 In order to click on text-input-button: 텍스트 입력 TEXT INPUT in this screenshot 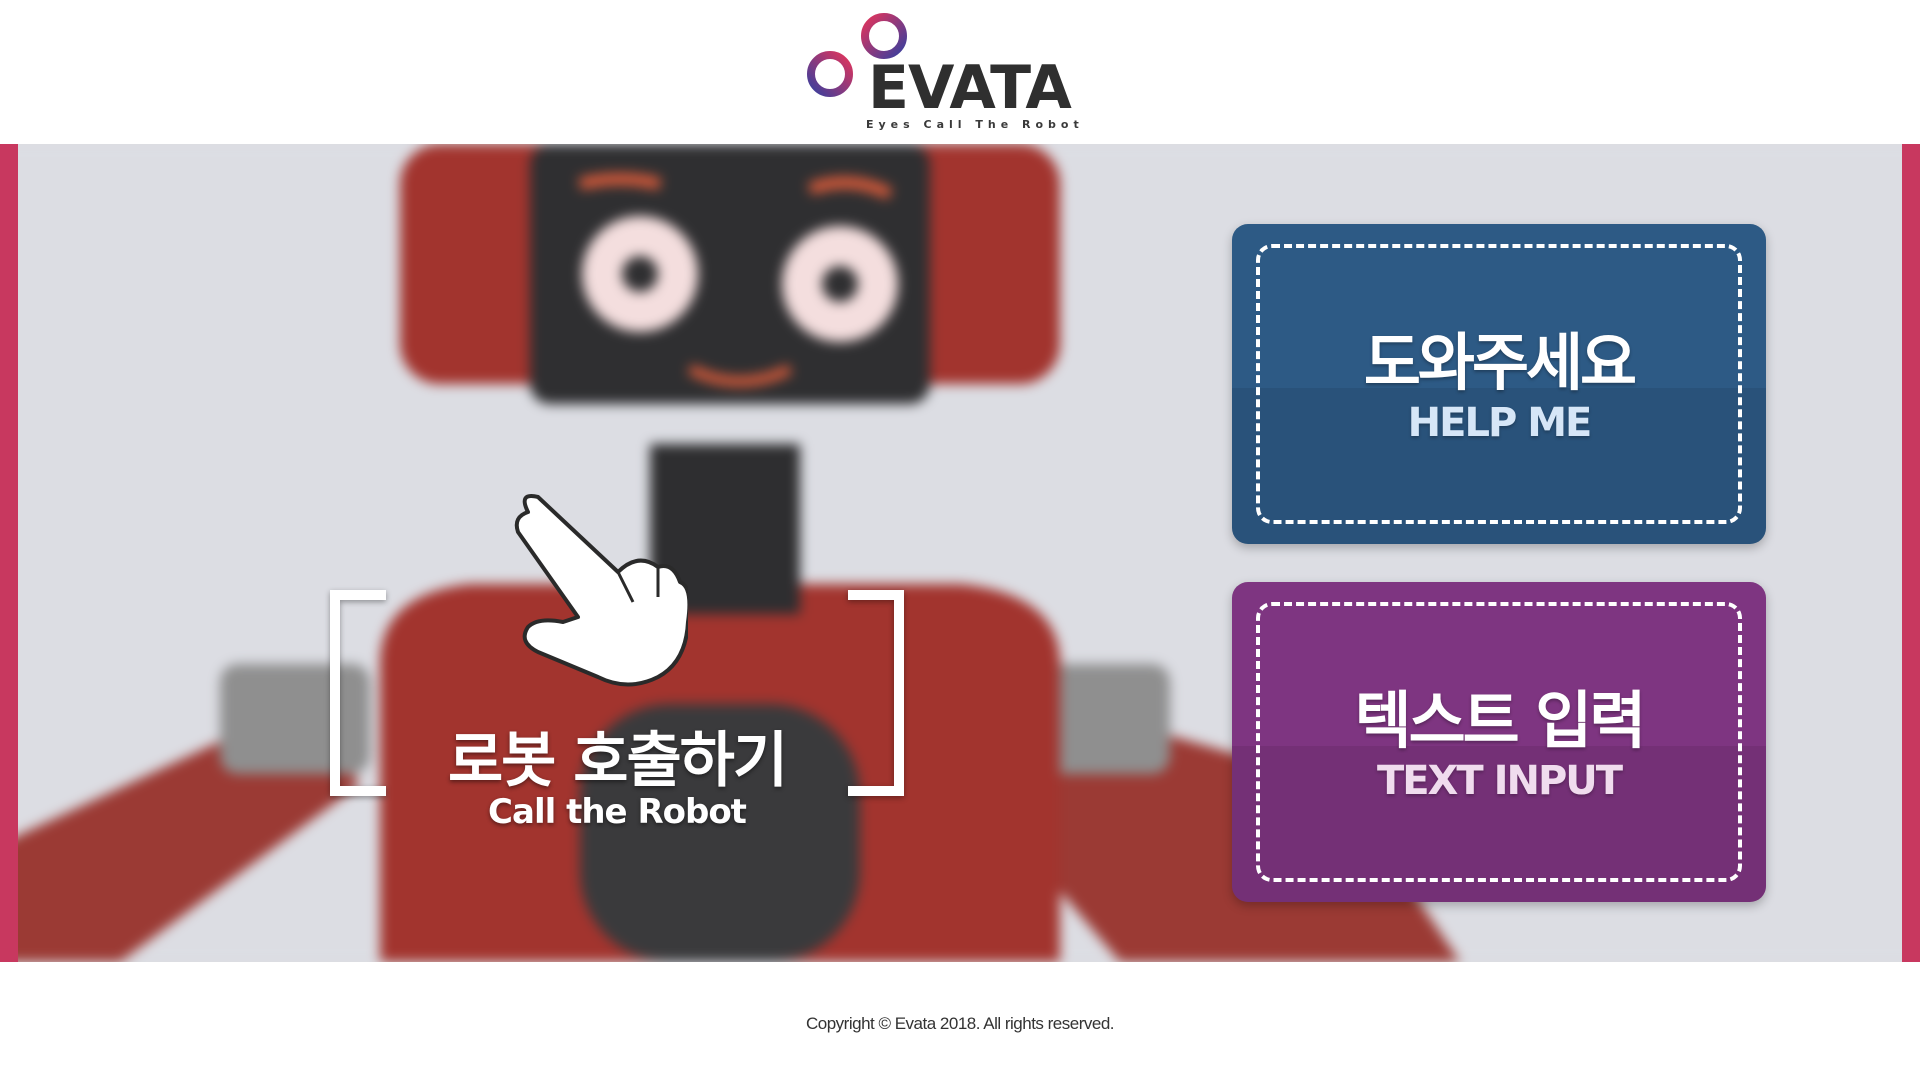, I will do `click(1499, 742)`.